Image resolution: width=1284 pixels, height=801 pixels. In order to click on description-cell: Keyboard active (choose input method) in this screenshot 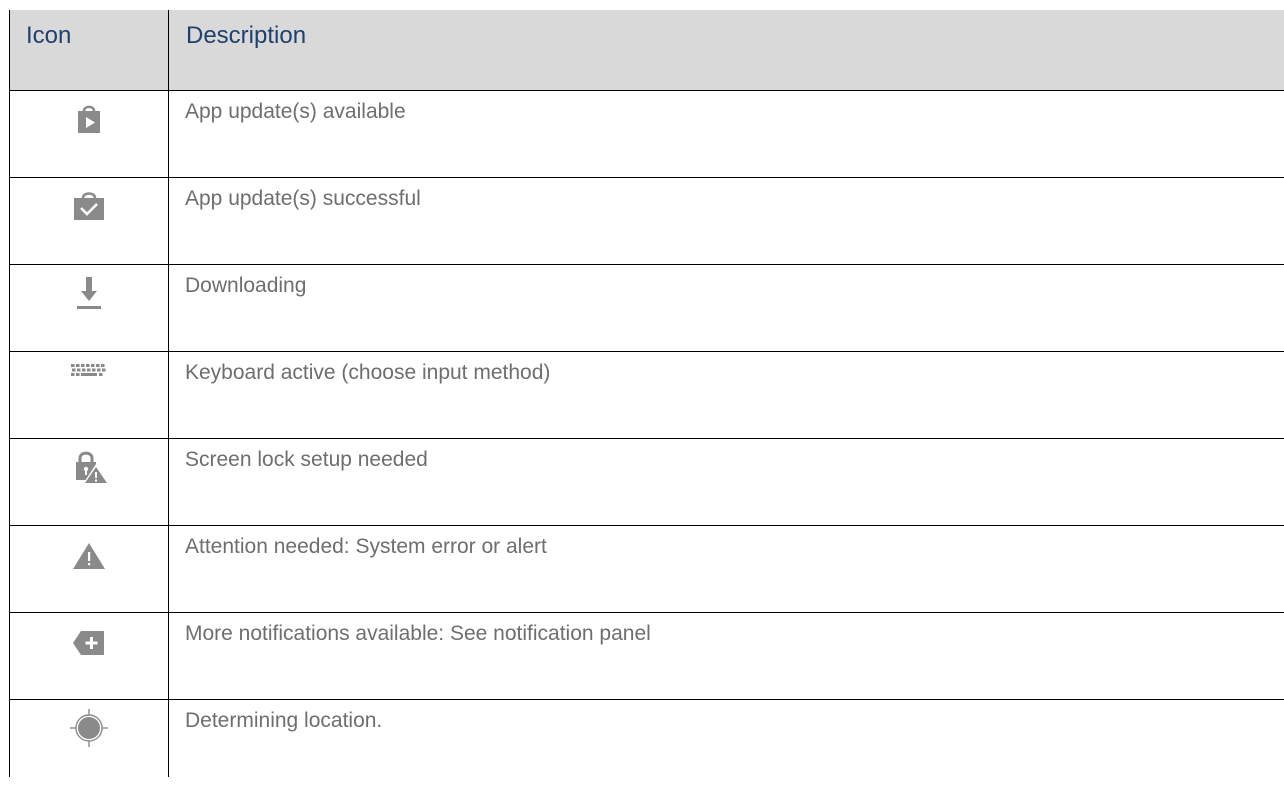, I will do `click(726, 395)`.